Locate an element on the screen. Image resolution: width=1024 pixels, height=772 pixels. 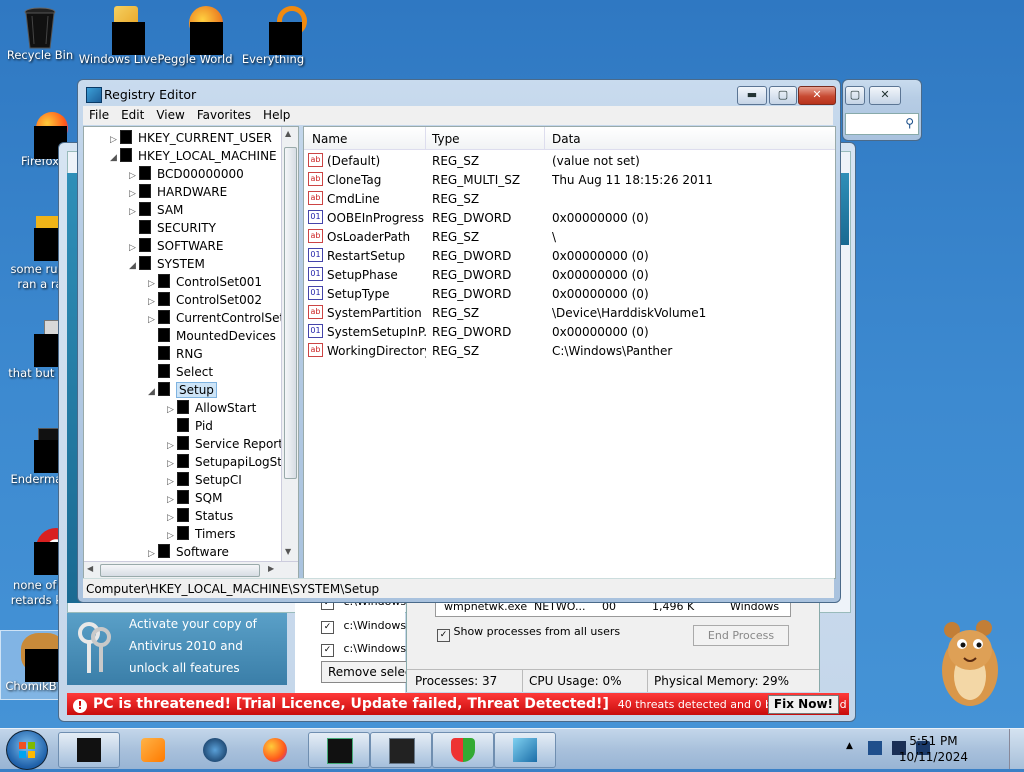
column-header-type: Type is located at coordinates (446, 139).